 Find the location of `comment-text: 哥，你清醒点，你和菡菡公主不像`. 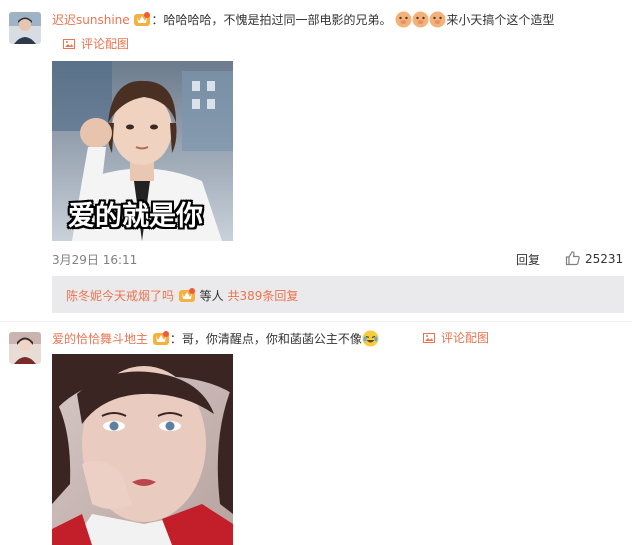

comment-text: 哥，你清醒点，你和菡菡公主不像 is located at coordinates (271, 339).